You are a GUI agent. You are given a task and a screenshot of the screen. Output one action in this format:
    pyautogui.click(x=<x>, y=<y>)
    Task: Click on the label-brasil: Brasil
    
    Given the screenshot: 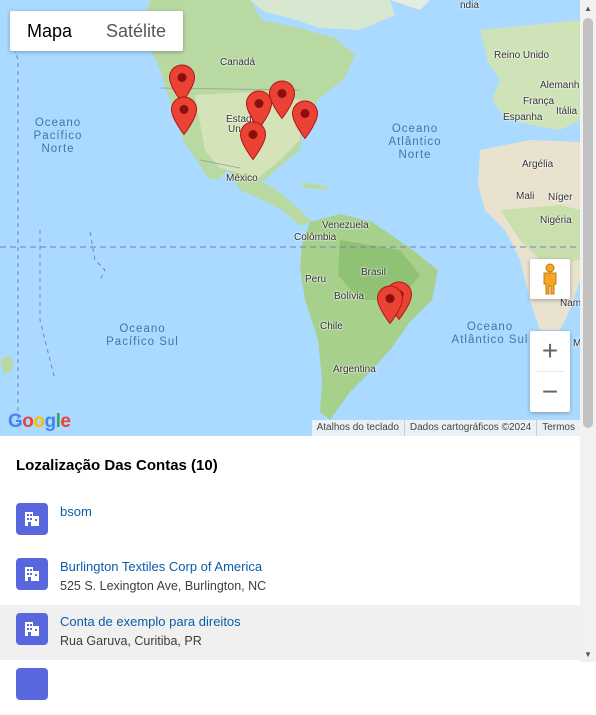 What is the action you would take?
    pyautogui.click(x=374, y=272)
    